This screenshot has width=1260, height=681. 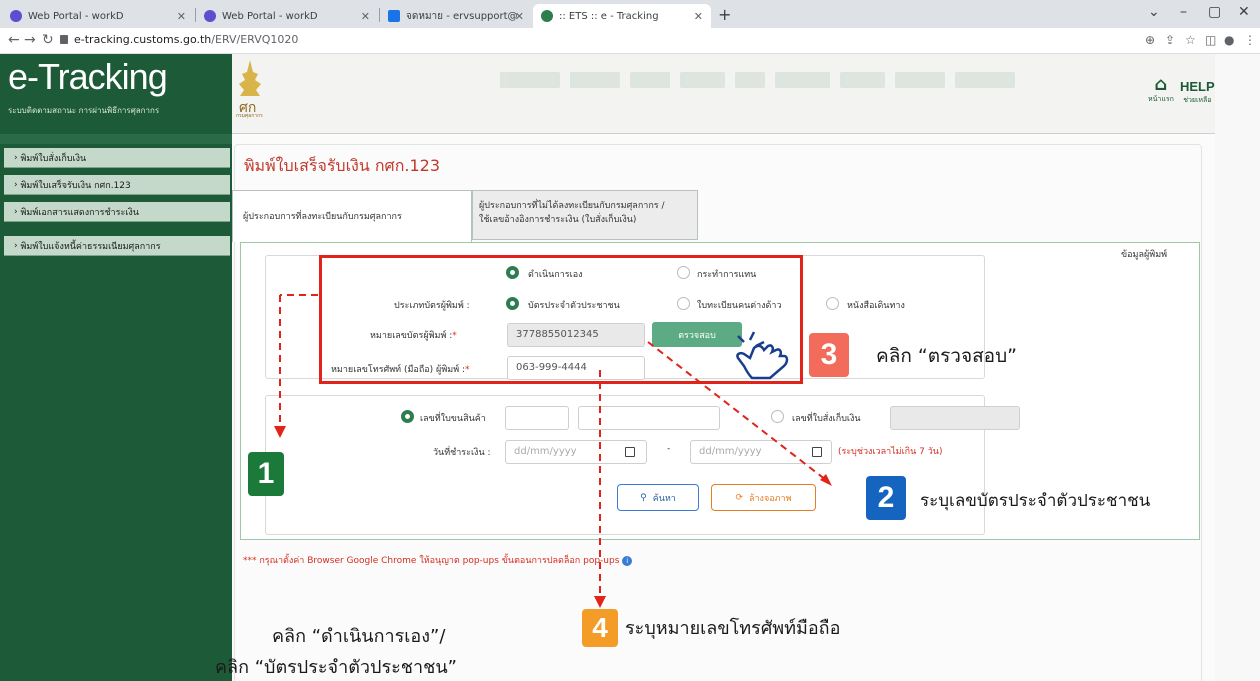 I want to click on url-field: e-tracking.customs.go.th/ERV/ERVQ1020, so click(x=179, y=39).